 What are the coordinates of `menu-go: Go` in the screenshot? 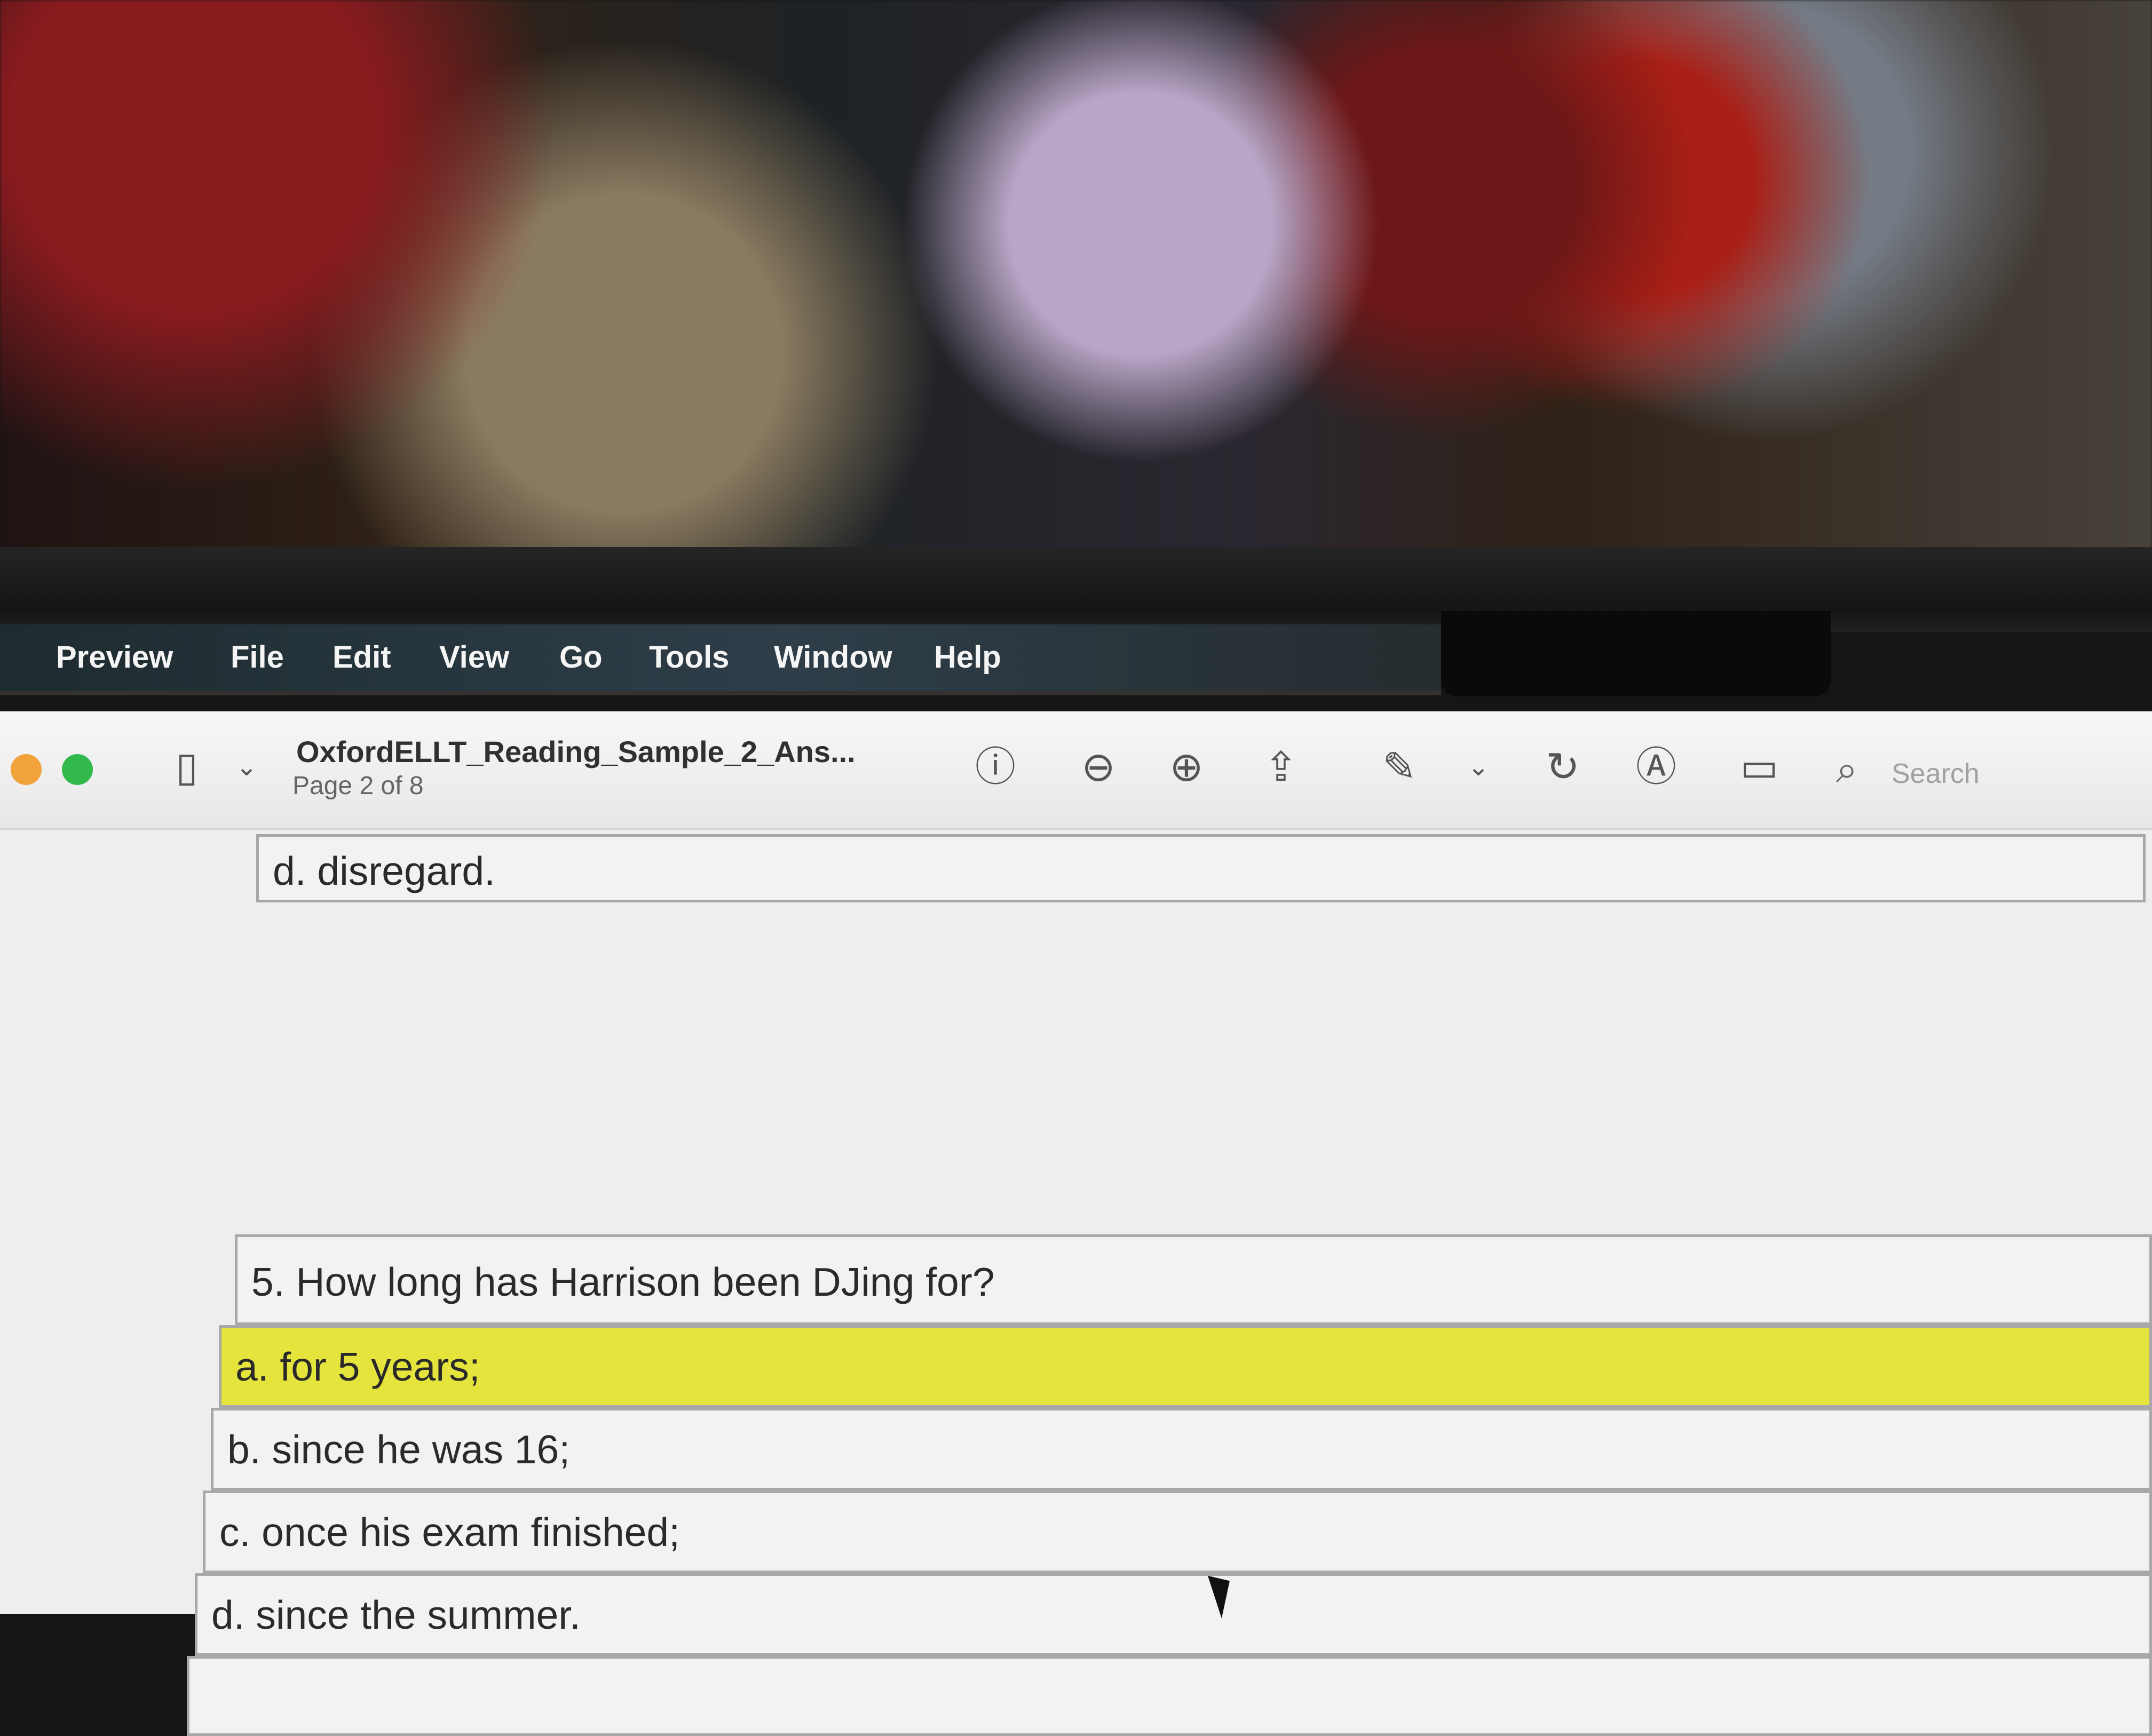 It's located at (581, 657).